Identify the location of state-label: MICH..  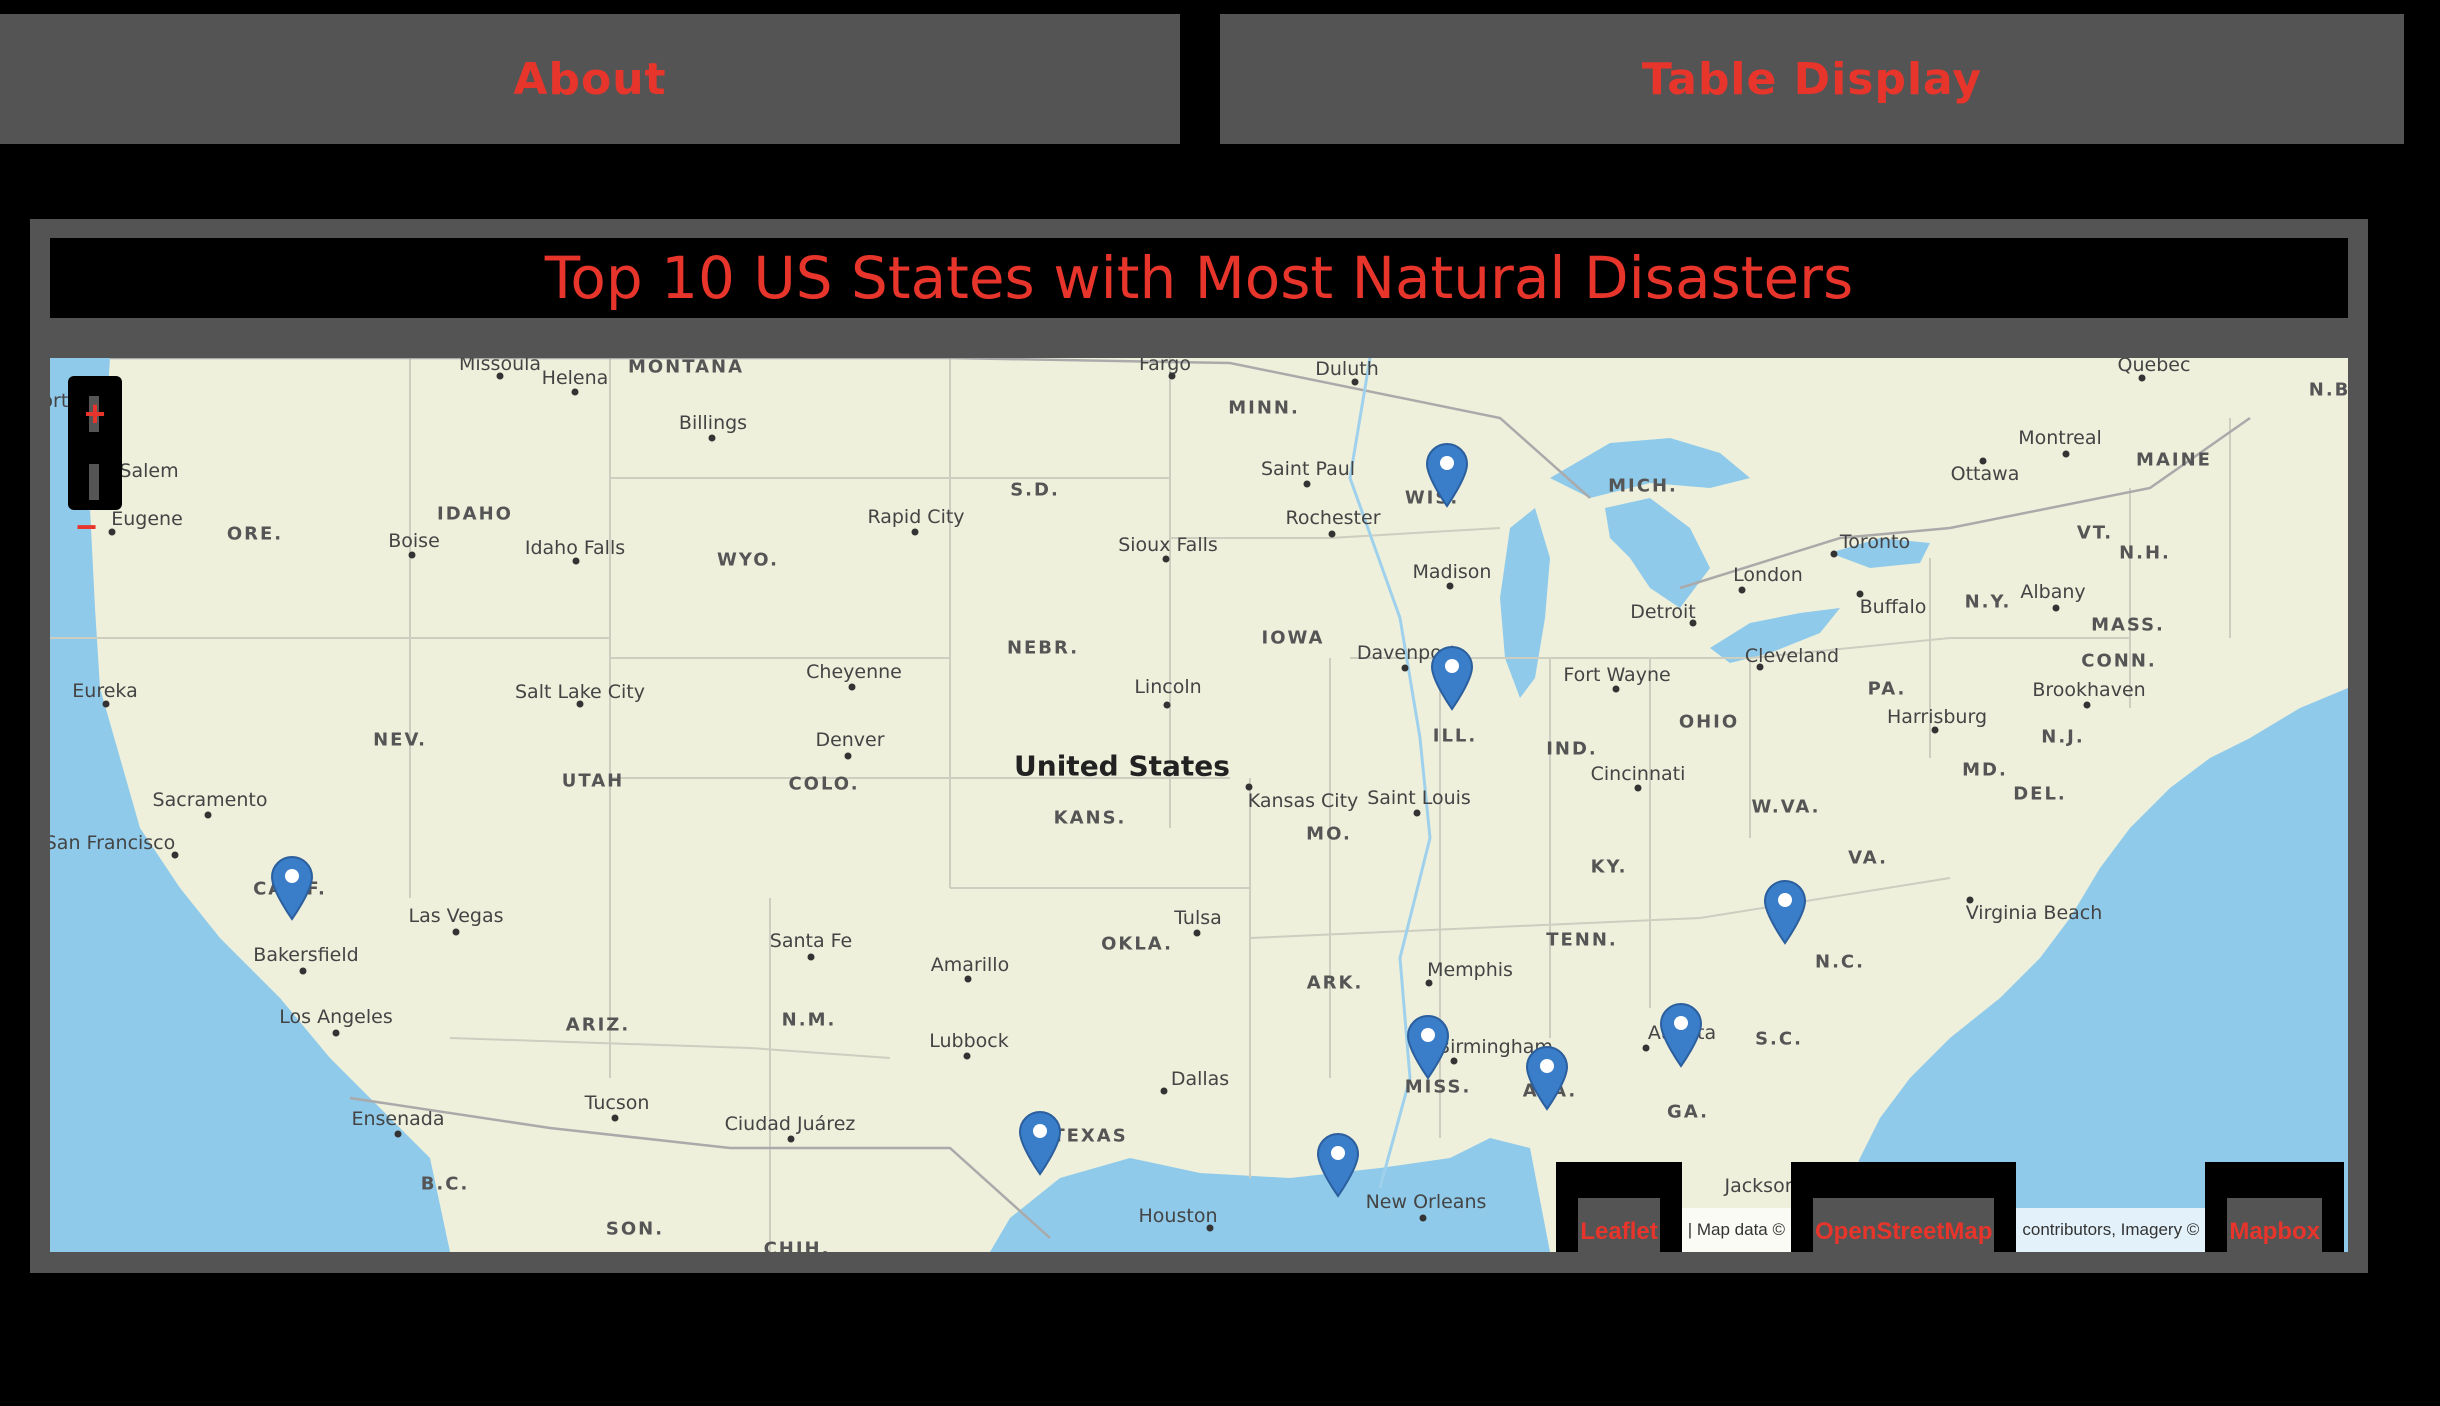
(1643, 486).